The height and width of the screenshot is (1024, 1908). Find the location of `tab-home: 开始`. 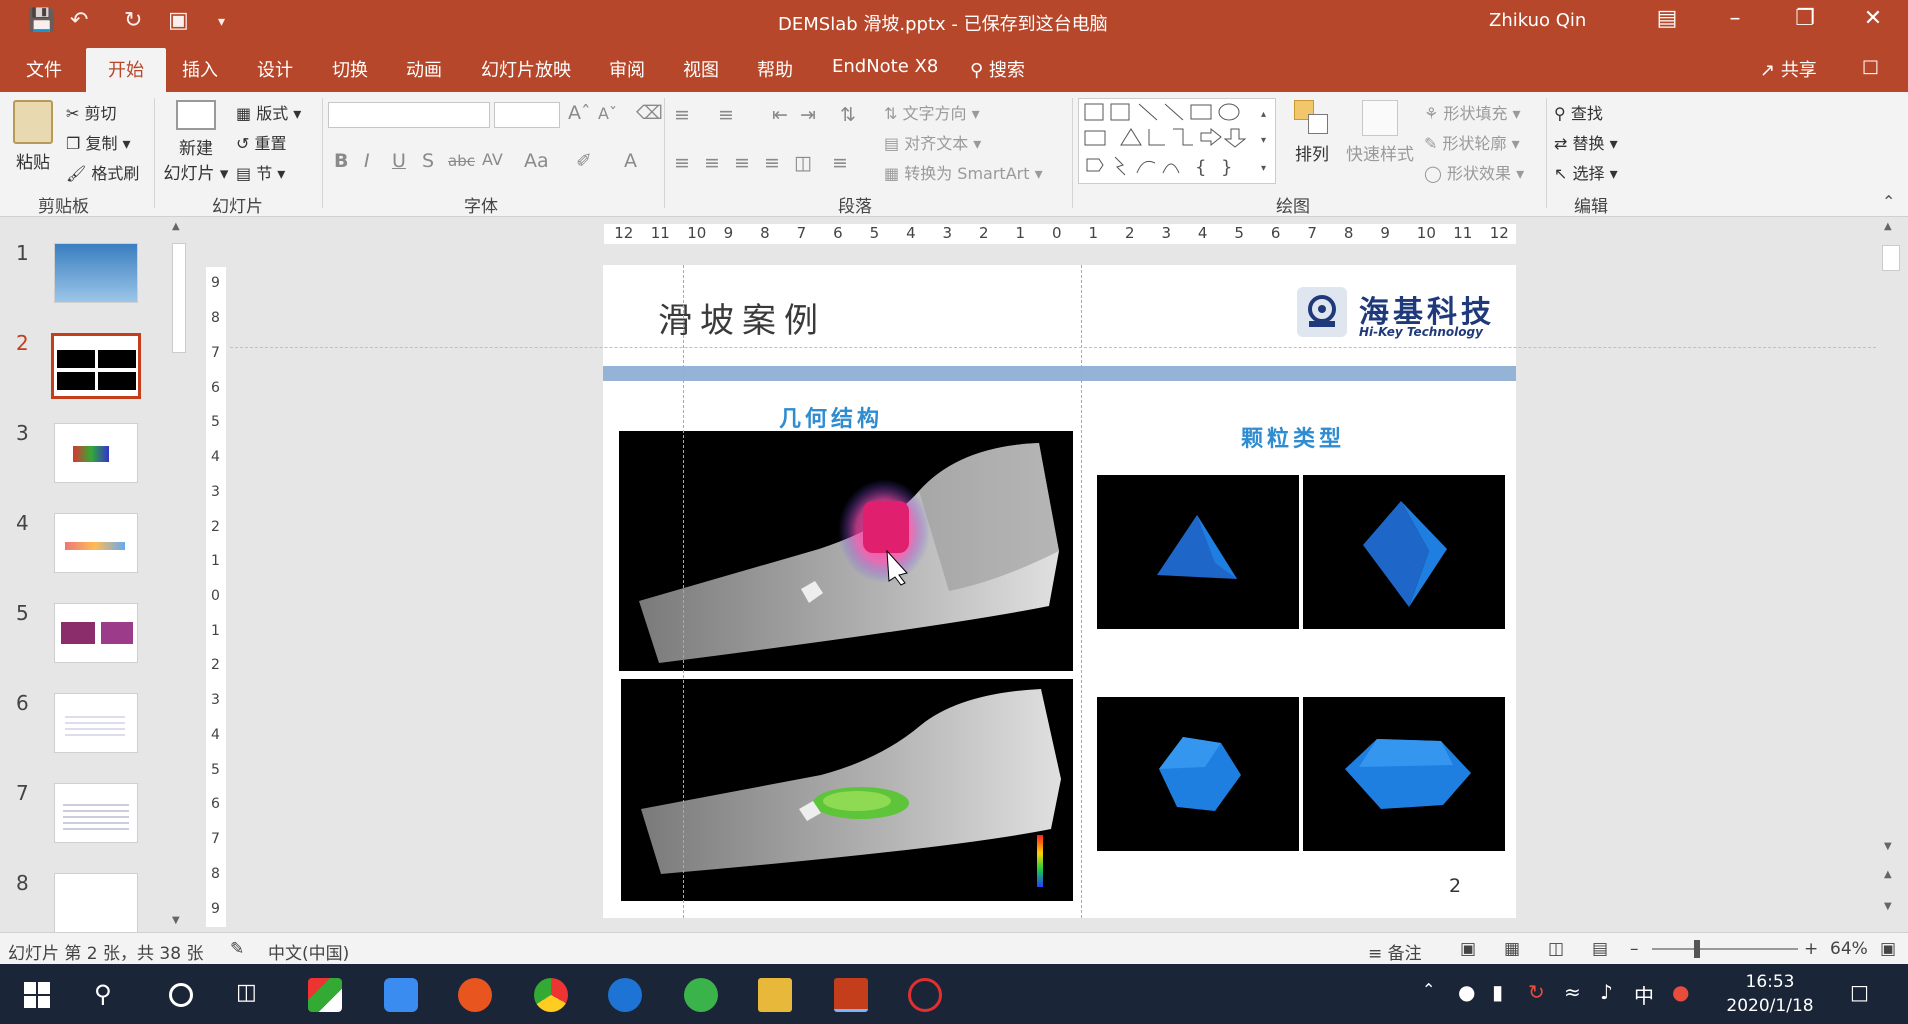

tab-home: 开始 is located at coordinates (126, 70).